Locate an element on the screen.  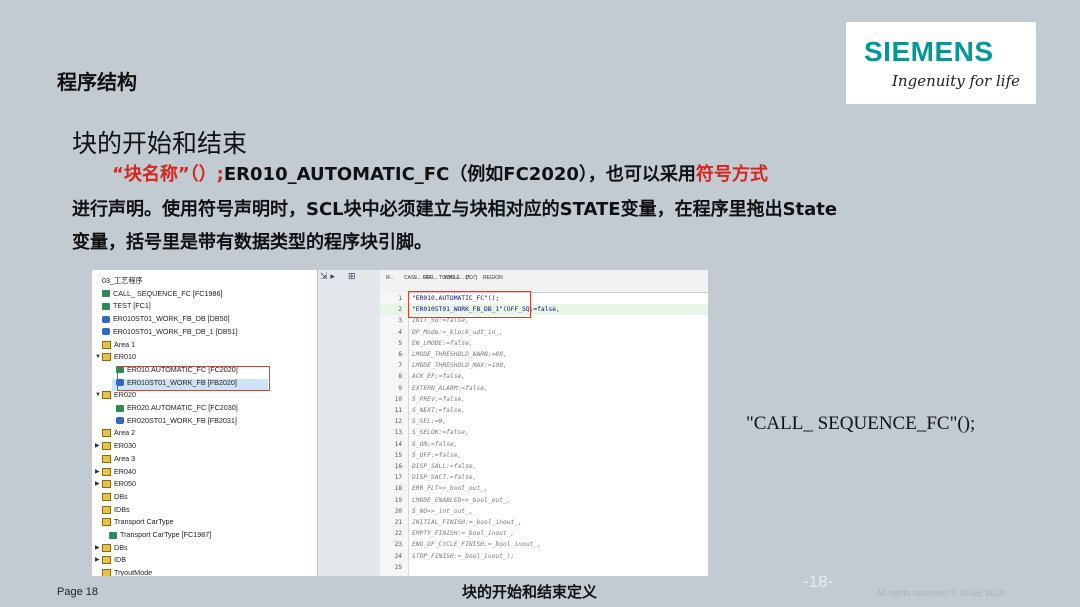
tree-item: Transport CarType is located at coordinates (138, 522).